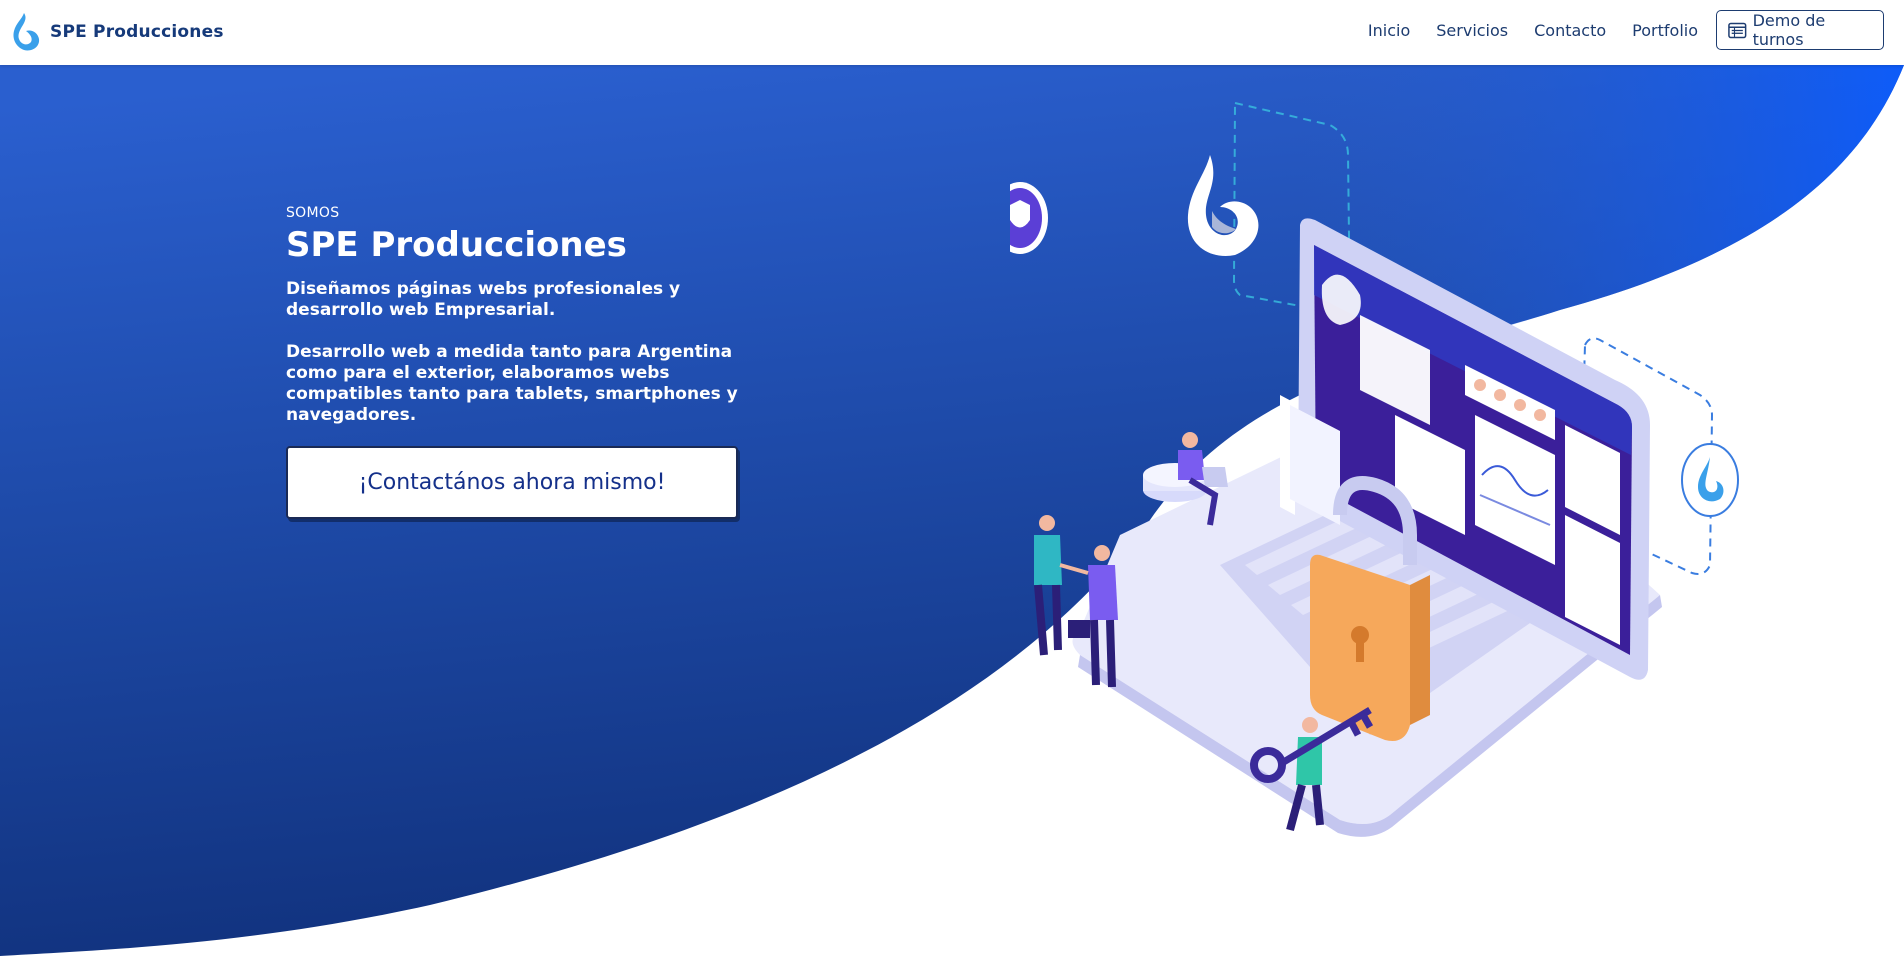  Describe the element at coordinates (1029, 218) in the screenshot. I see `shield-badge-icon` at that location.